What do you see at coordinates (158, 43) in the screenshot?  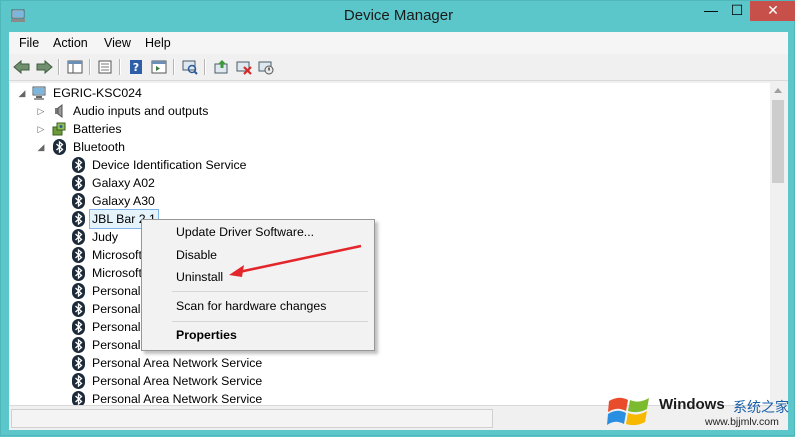 I see `menu-help: Help` at bounding box center [158, 43].